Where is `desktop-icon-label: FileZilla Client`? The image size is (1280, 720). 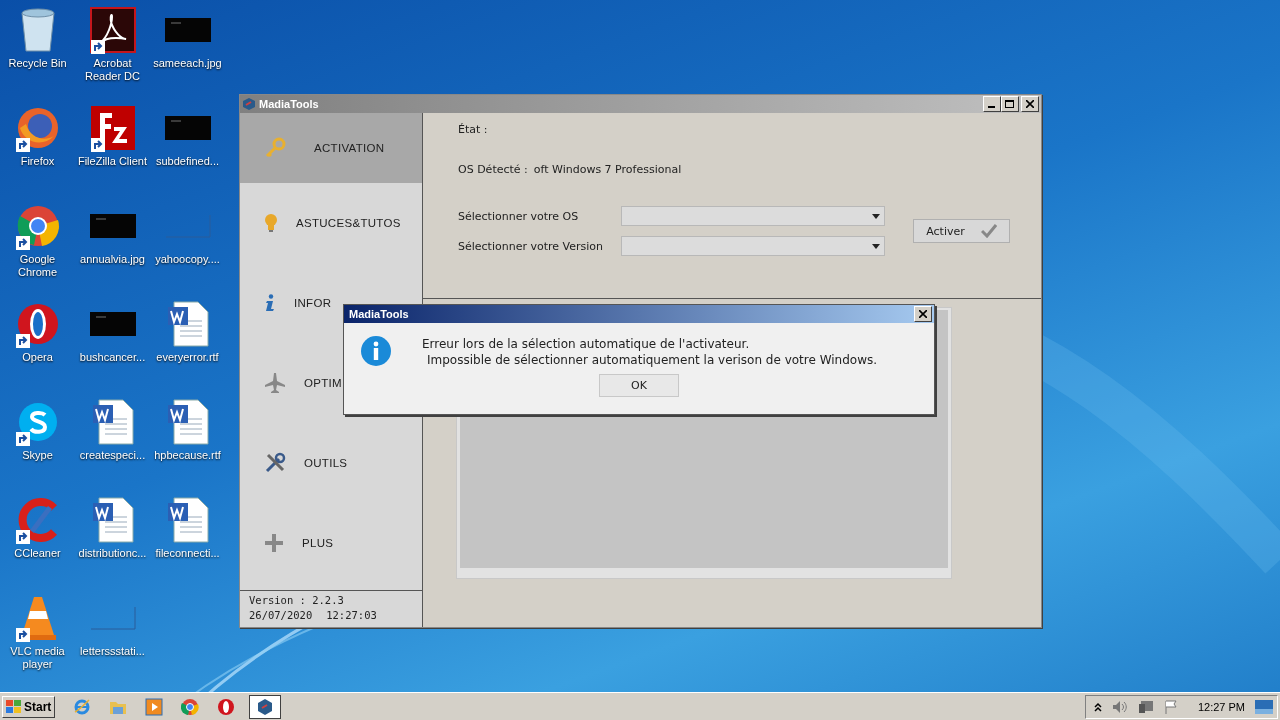
desktop-icon-label: FileZilla Client is located at coordinates (112, 161).